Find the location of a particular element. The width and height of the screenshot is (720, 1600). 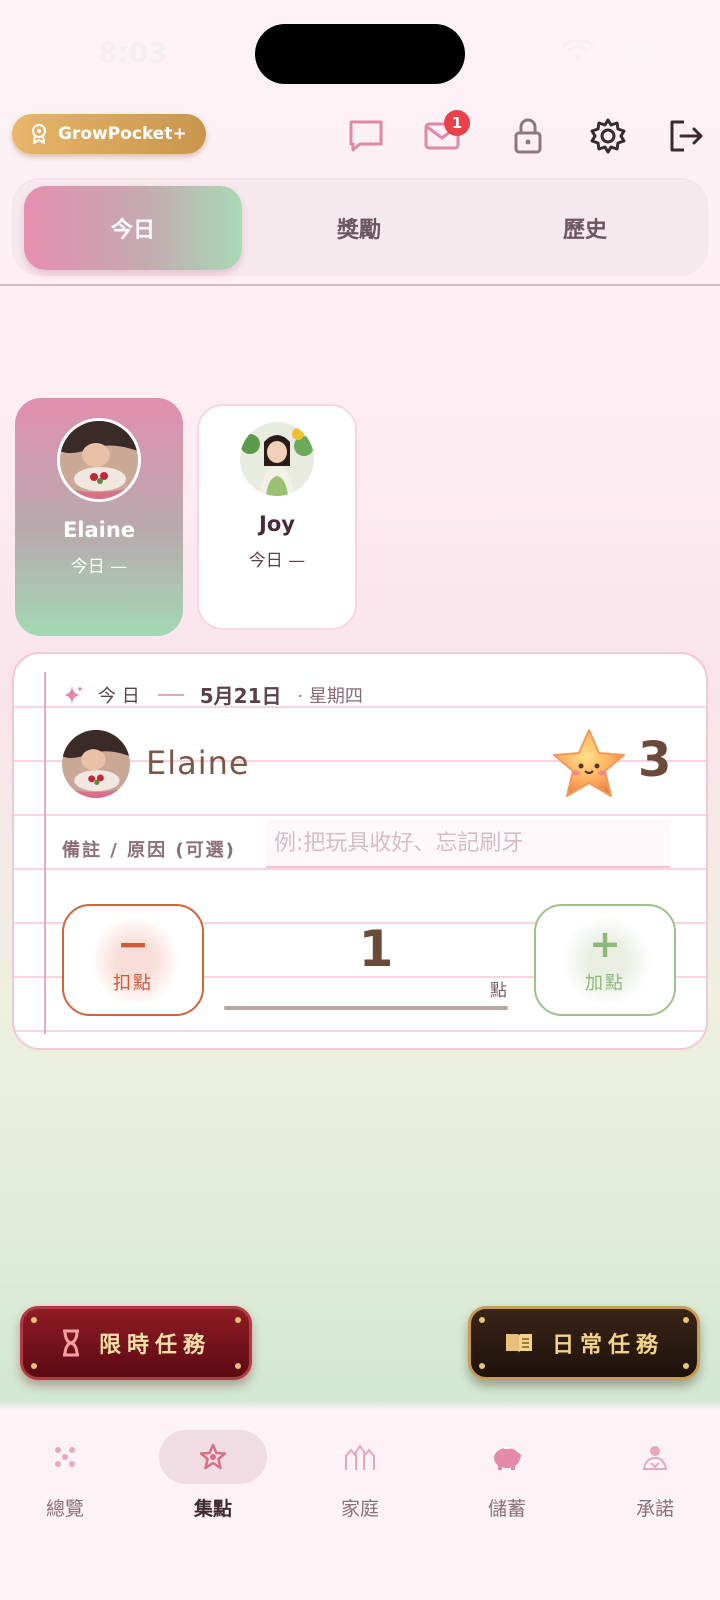

lock-icon is located at coordinates (528, 136).